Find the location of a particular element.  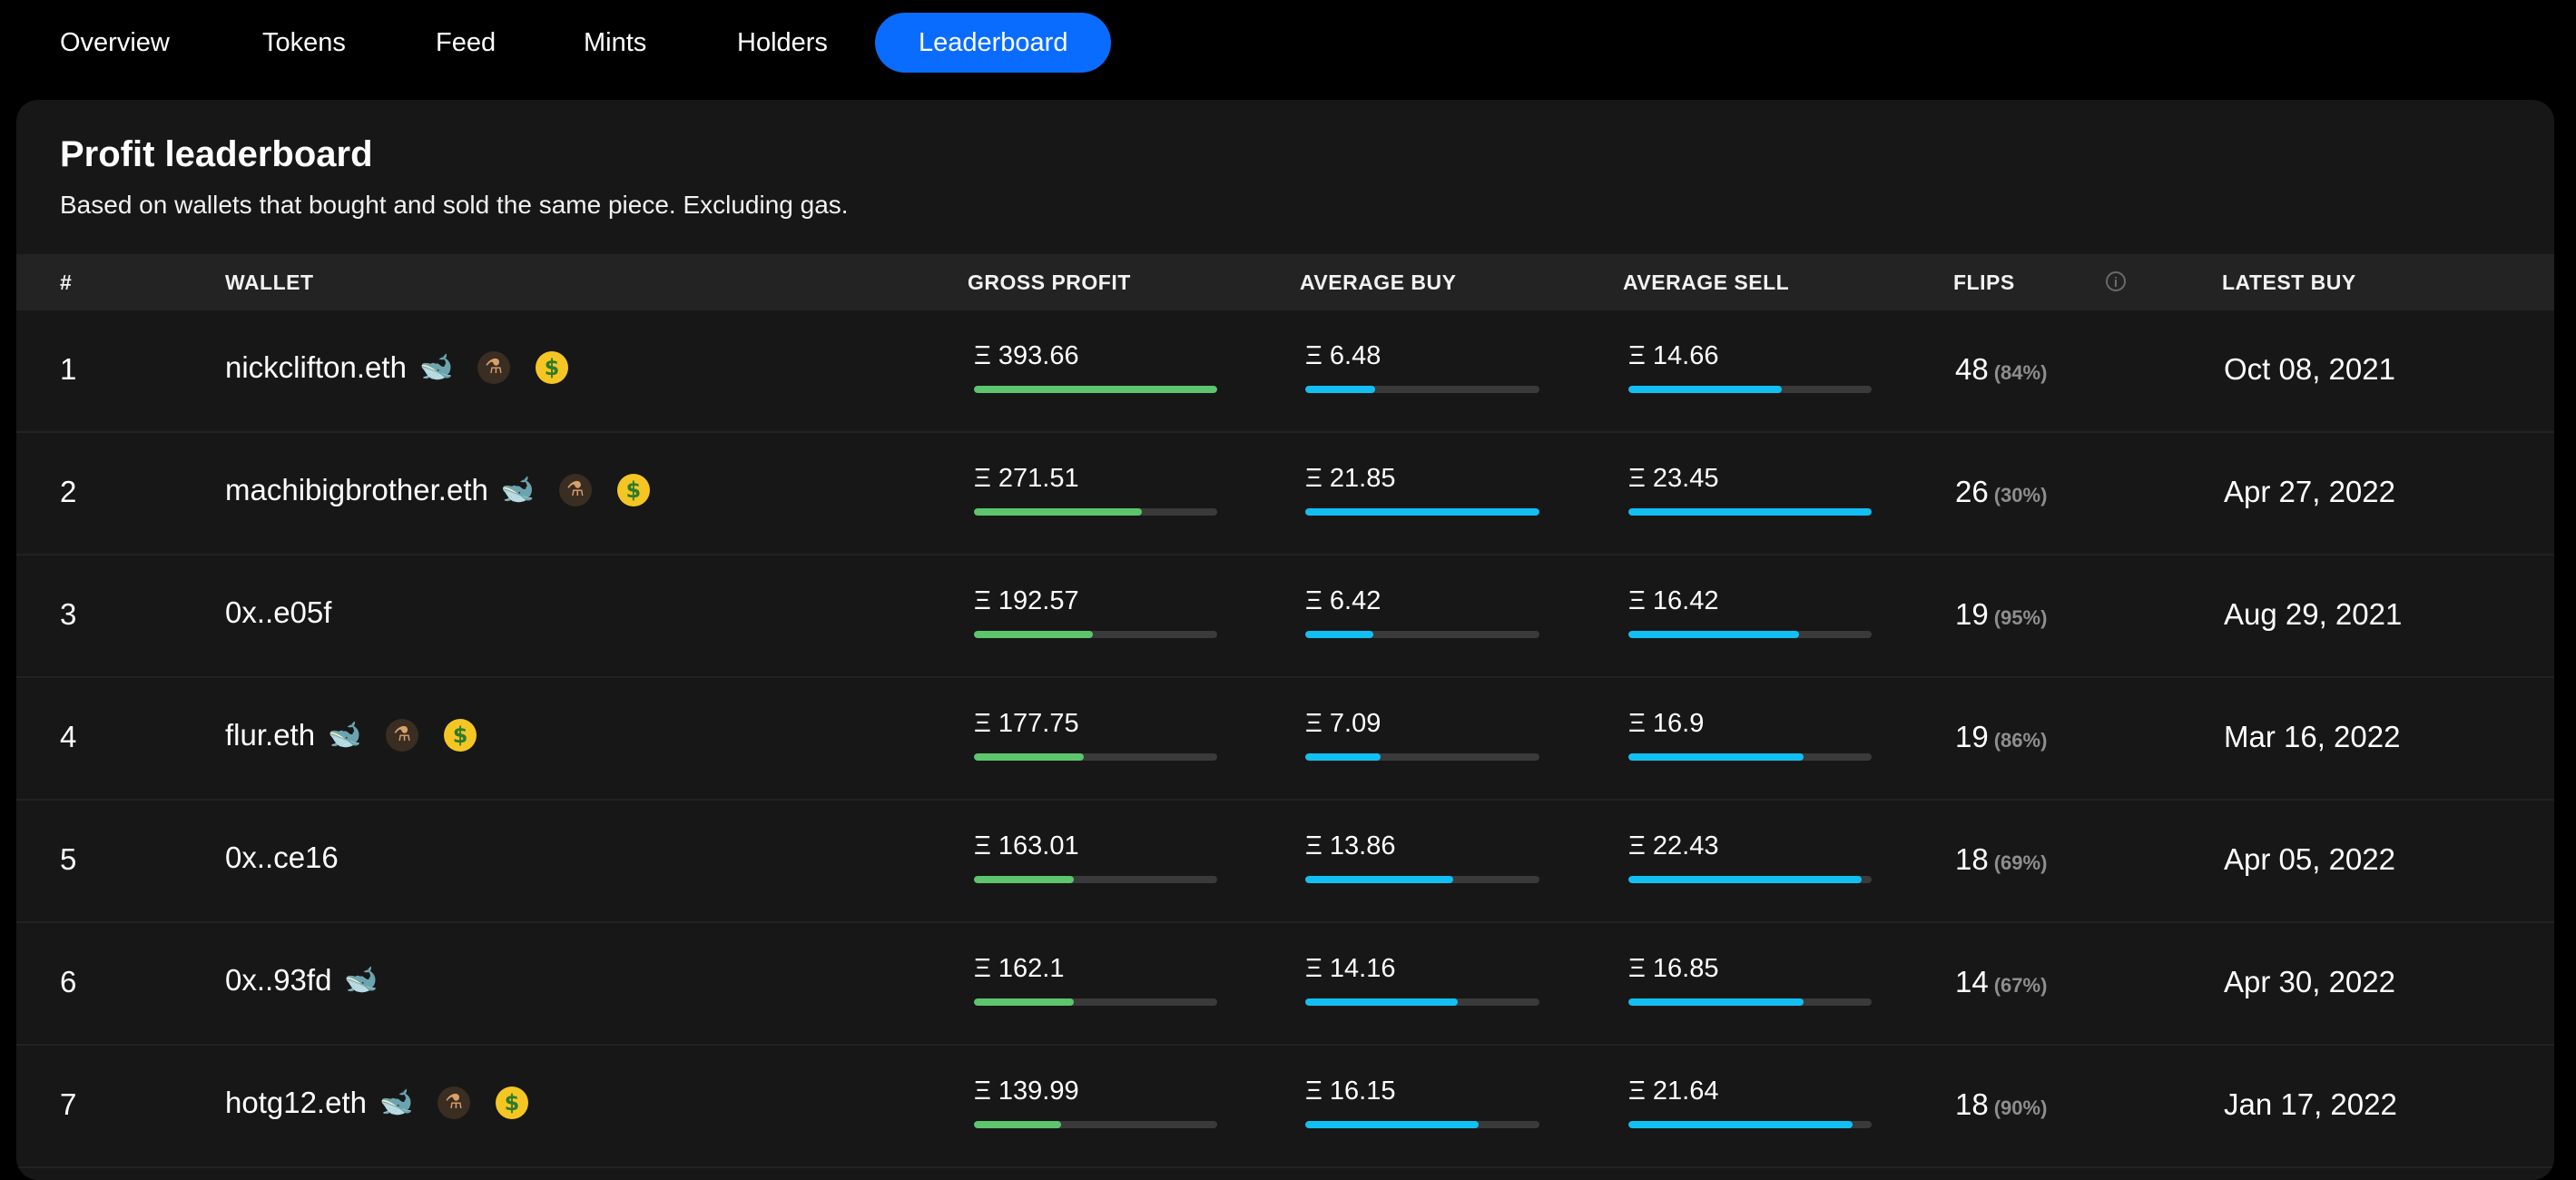

average-buy-cell: Ξ 13.86 is located at coordinates (1422, 857).